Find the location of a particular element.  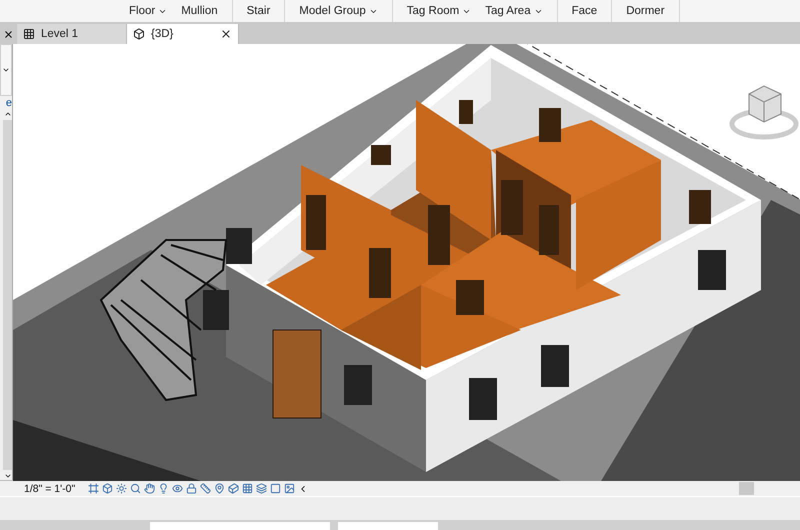

cuboid-icon is located at coordinates (234, 488).